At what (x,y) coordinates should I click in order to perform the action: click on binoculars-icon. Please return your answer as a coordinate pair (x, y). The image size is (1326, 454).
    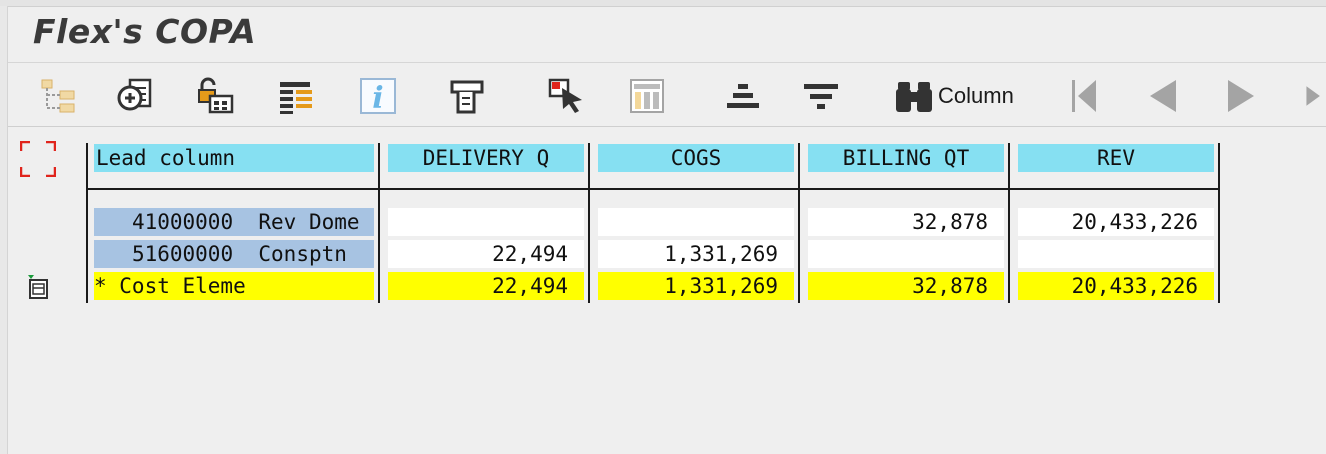
    Looking at the image, I should click on (914, 97).